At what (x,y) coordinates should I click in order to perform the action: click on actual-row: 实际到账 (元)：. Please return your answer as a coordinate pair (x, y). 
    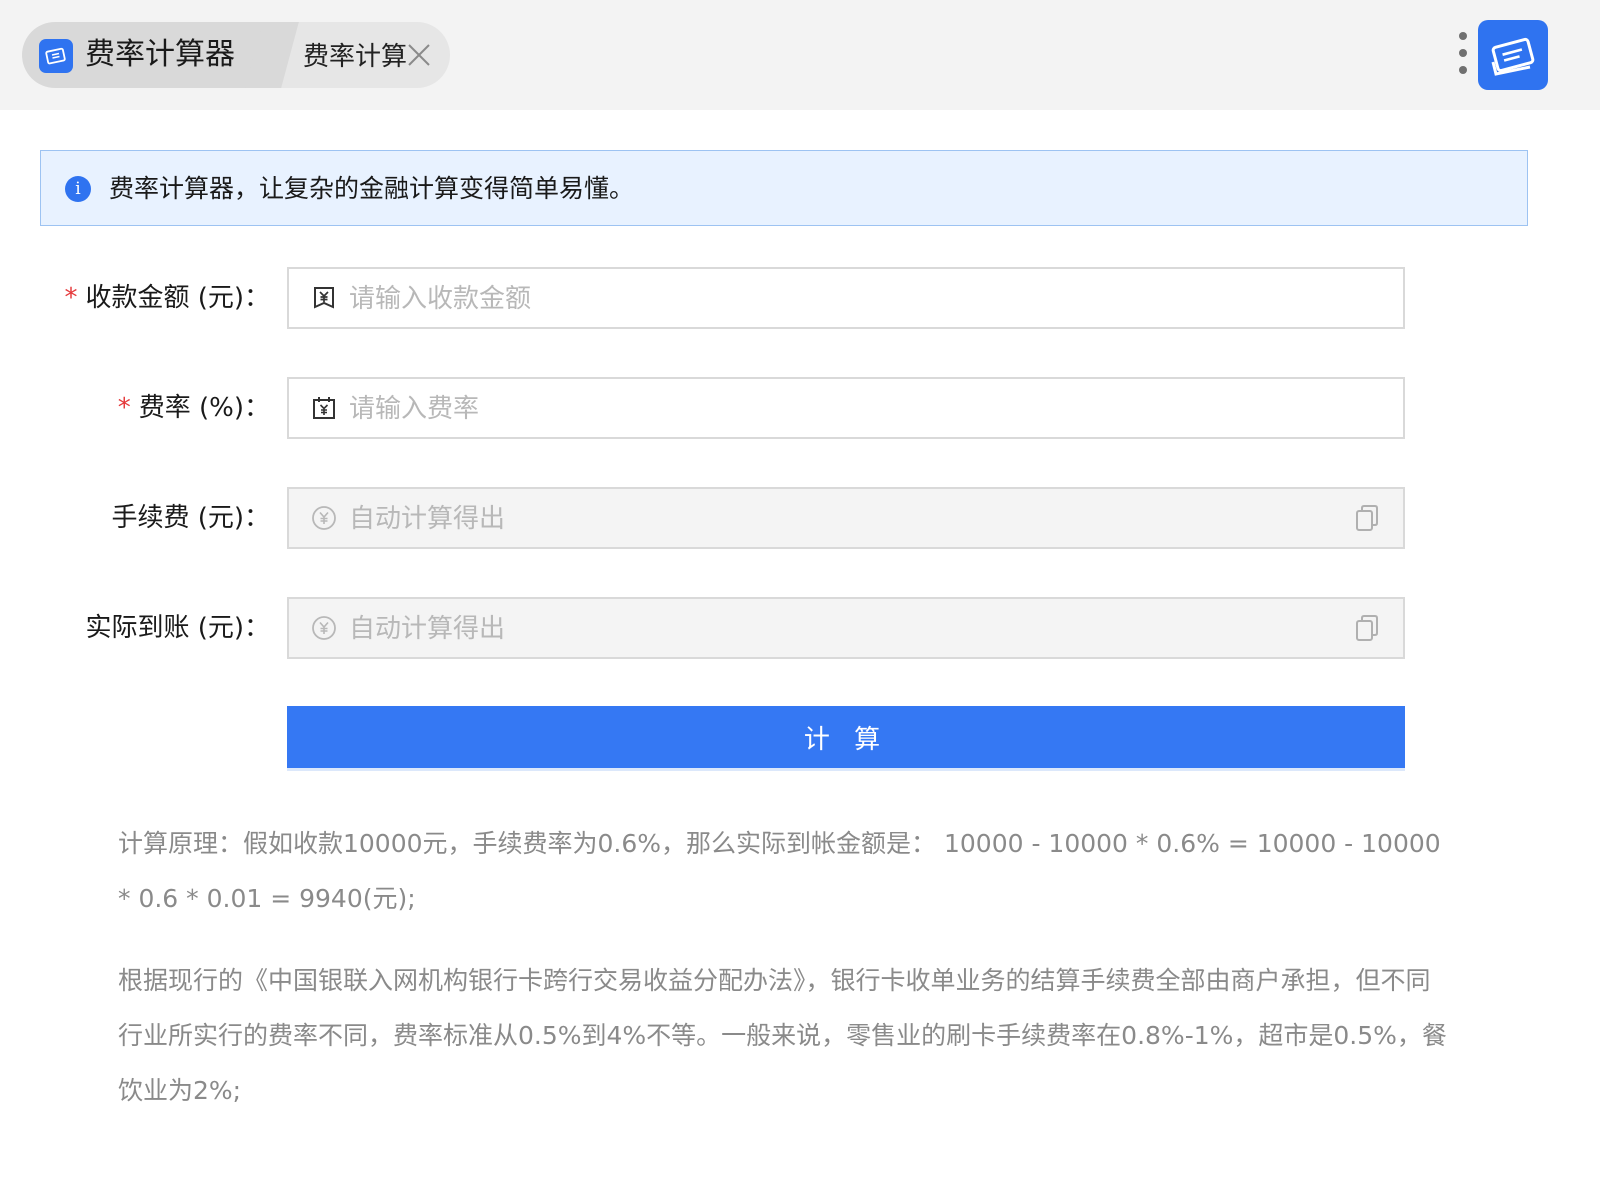
    Looking at the image, I should click on (800, 628).